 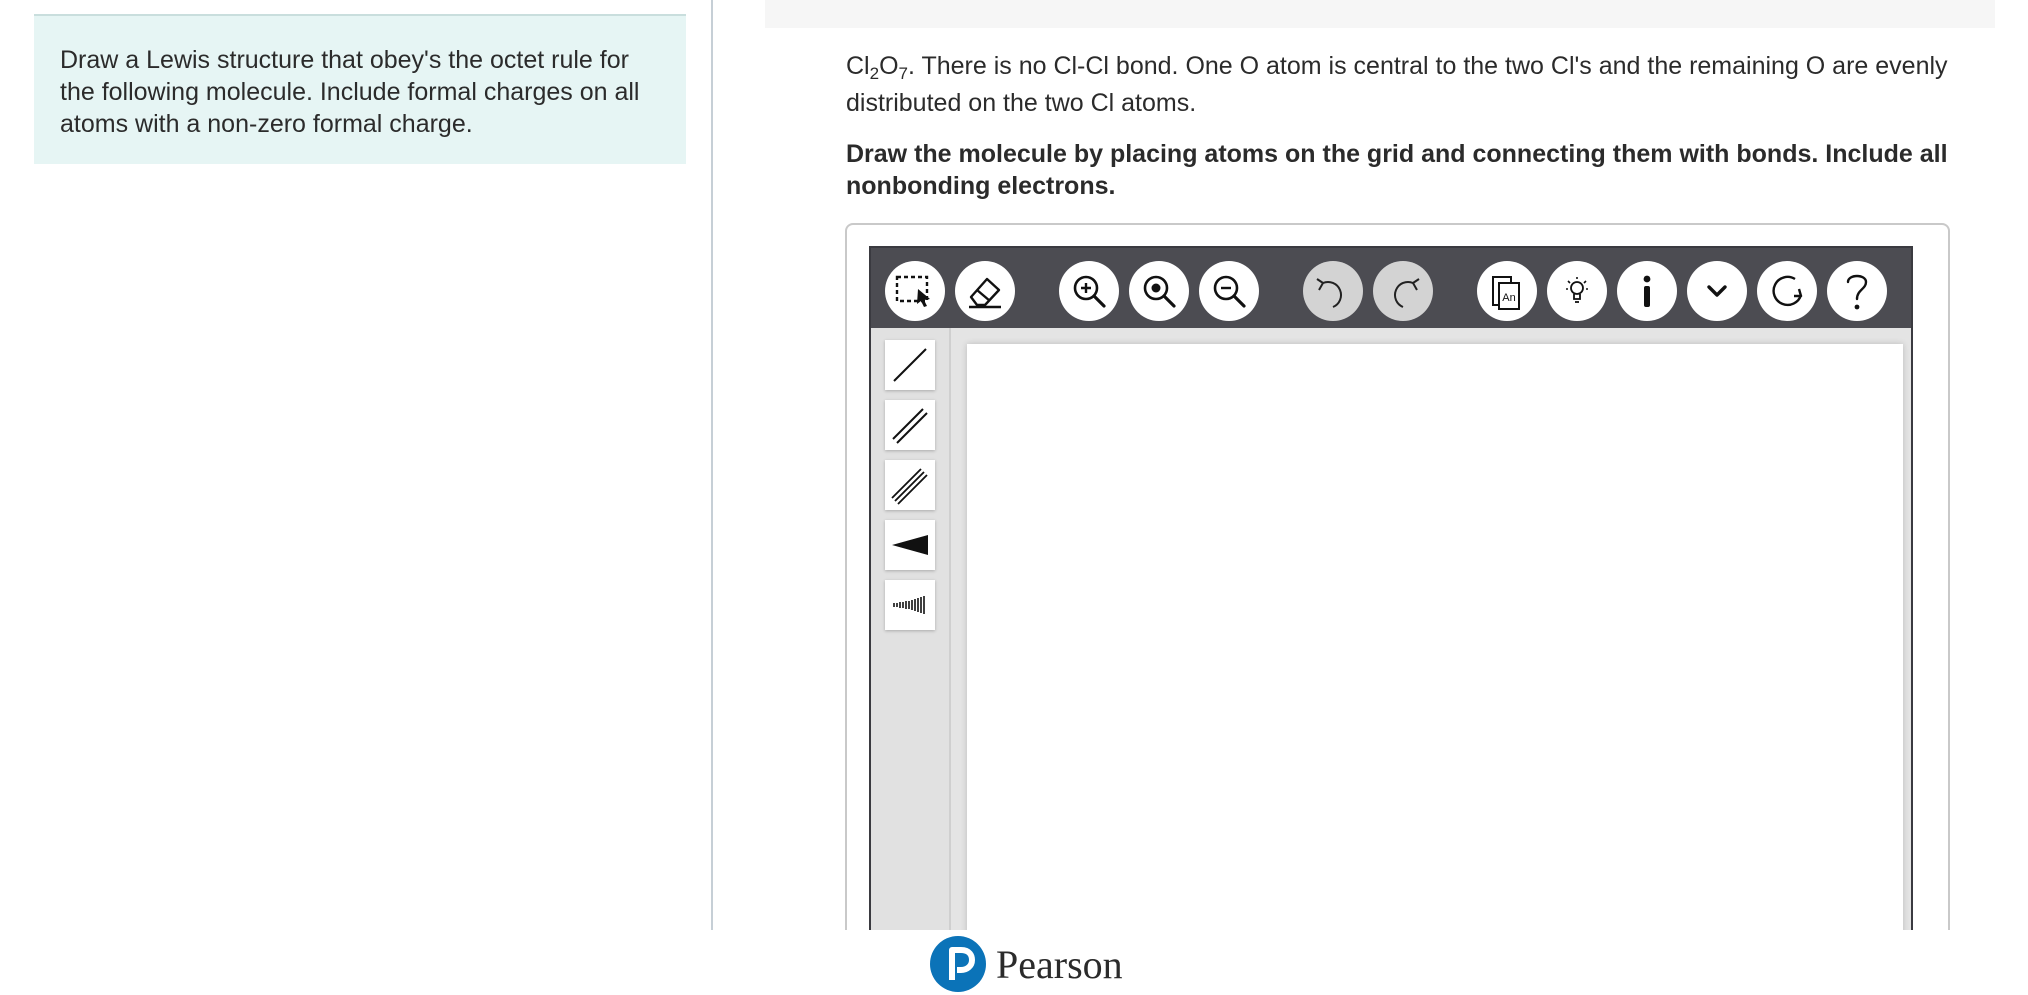 I want to click on info-button, so click(x=1647, y=291).